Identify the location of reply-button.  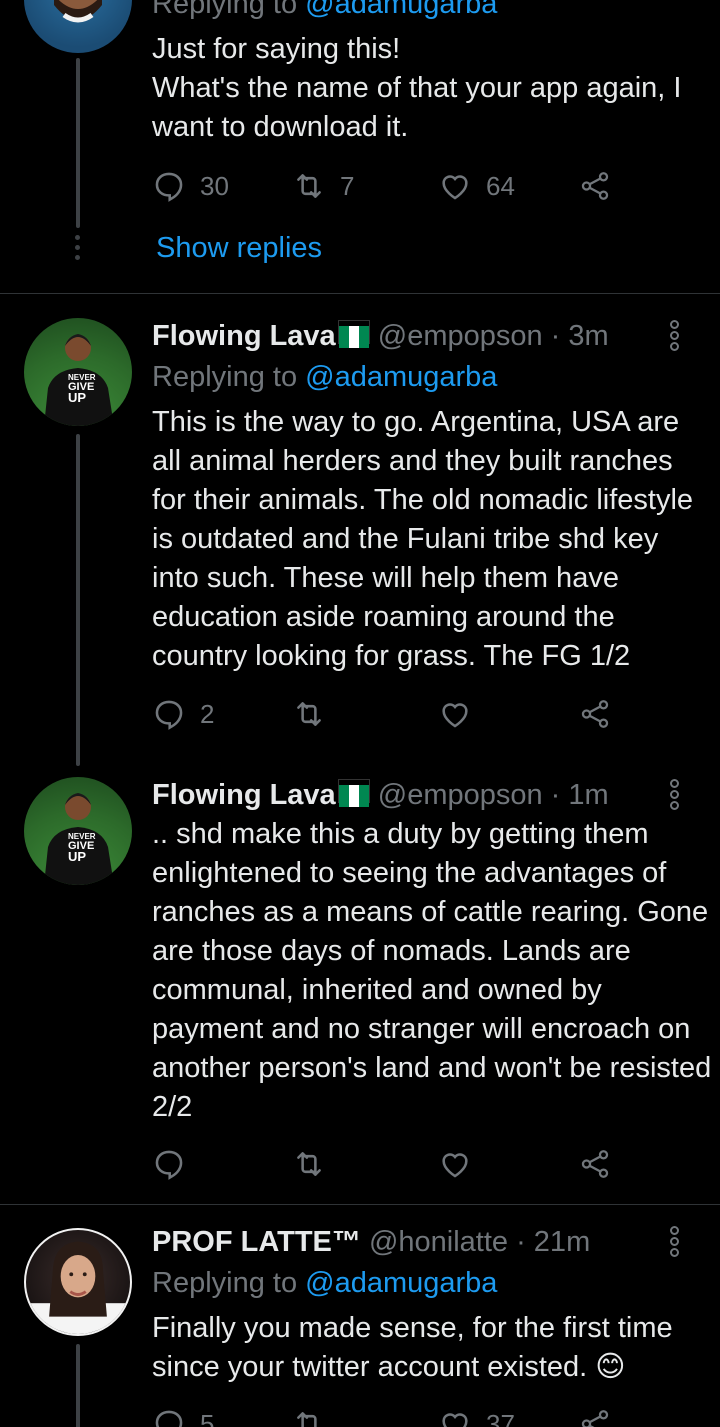
(176, 1164).